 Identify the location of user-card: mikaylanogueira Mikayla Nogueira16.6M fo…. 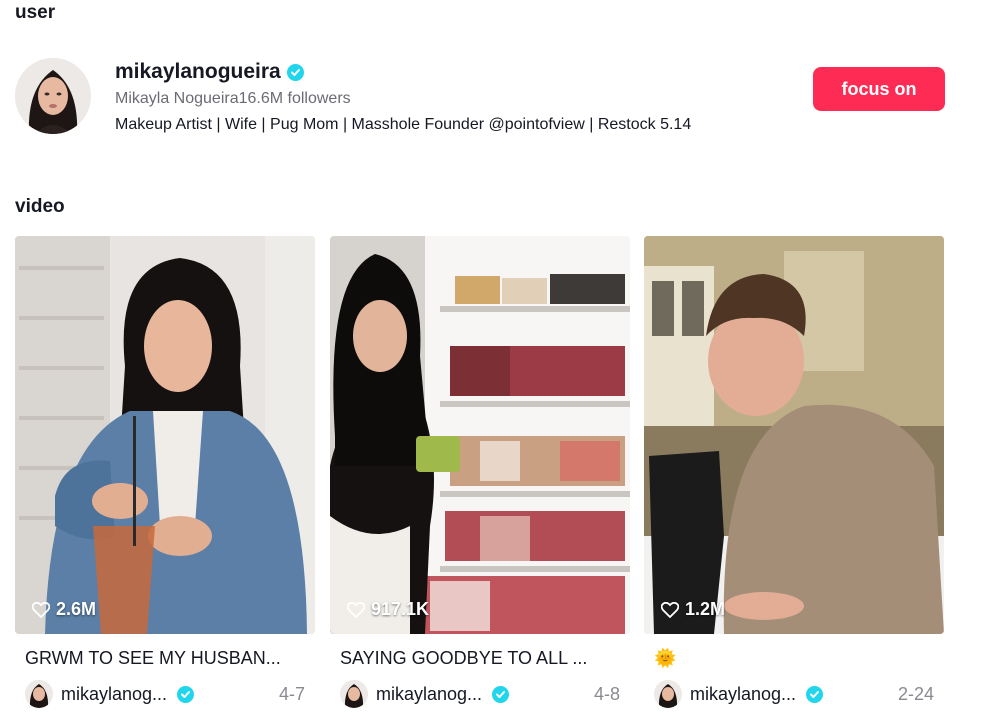
(480, 98).